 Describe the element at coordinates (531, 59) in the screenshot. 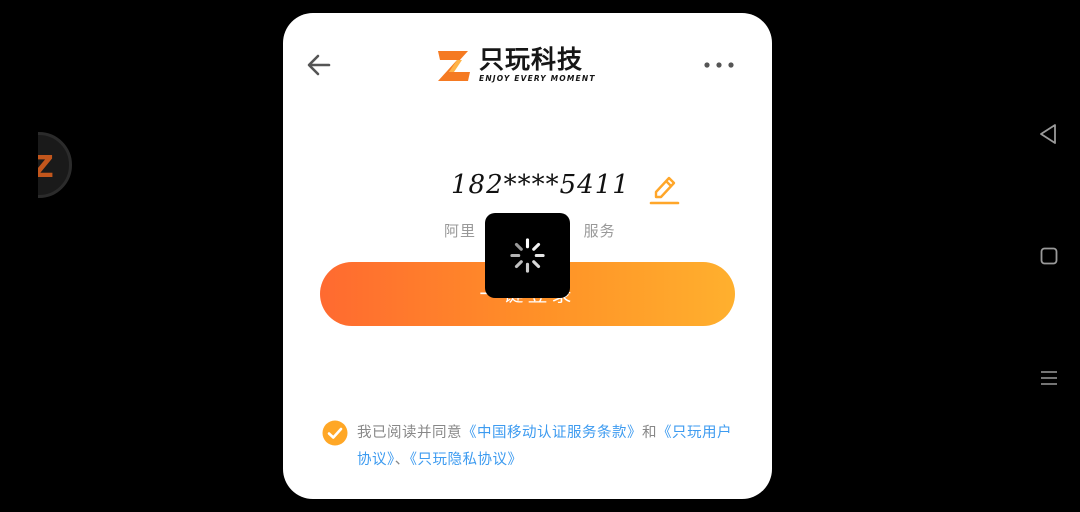

I see `logo-title: 只玩科技` at that location.